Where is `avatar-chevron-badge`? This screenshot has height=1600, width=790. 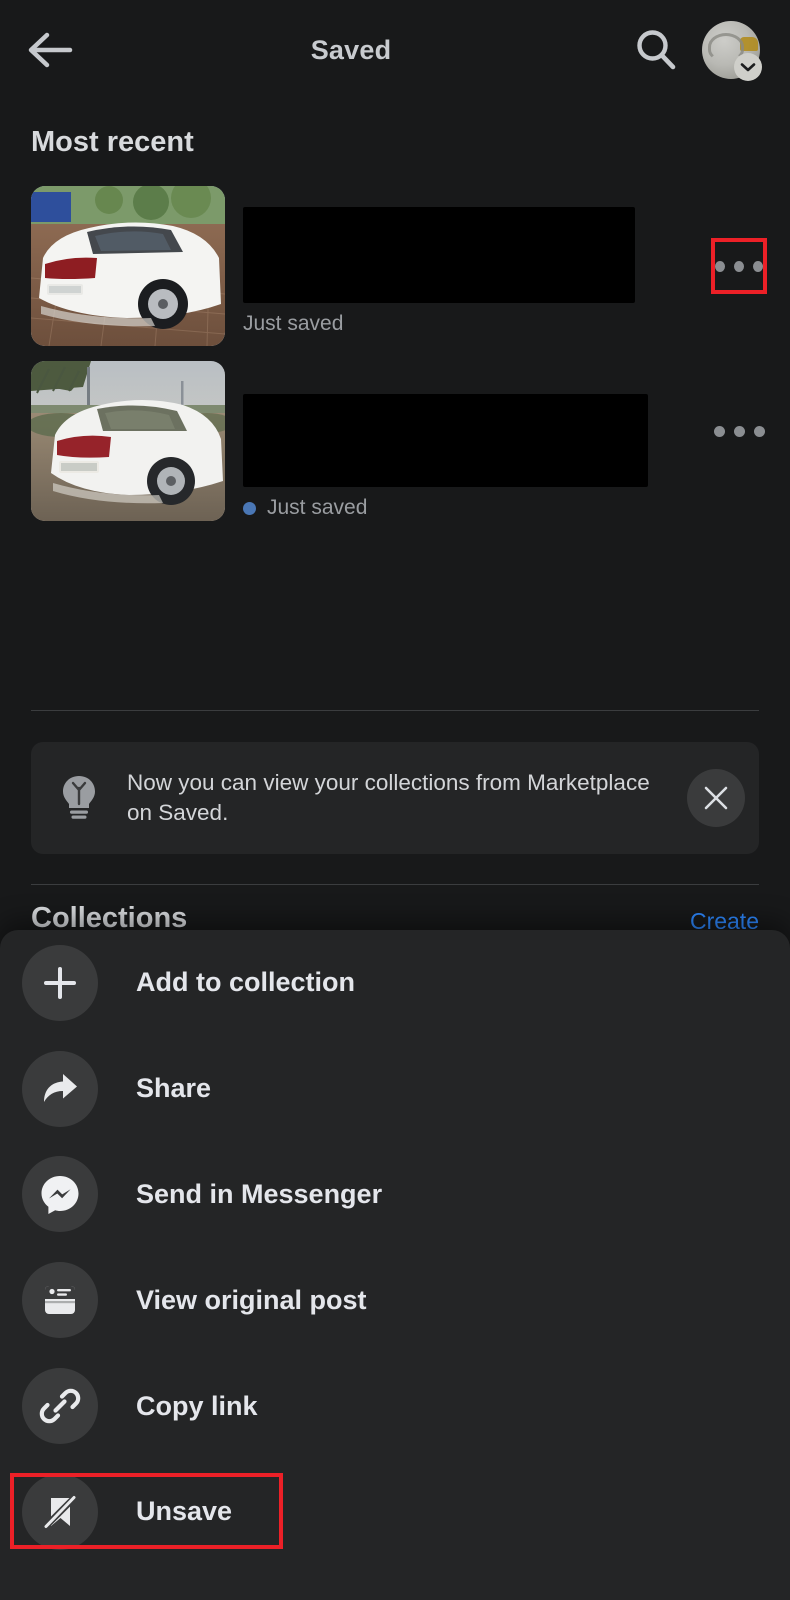
avatar-chevron-badge is located at coordinates (748, 67).